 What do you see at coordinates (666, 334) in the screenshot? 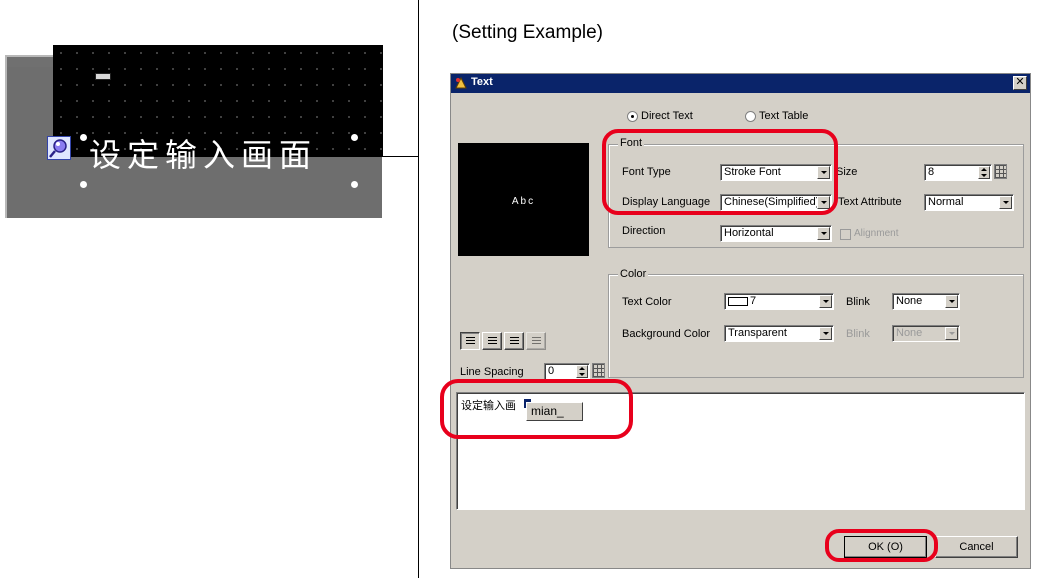
I see `background-color-label: Background Color` at bounding box center [666, 334].